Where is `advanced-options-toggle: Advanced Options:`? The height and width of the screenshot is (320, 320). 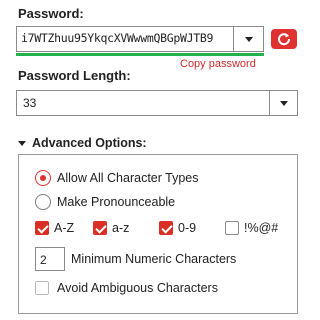
advanced-options-toggle: Advanced Options: is located at coordinates (82, 143).